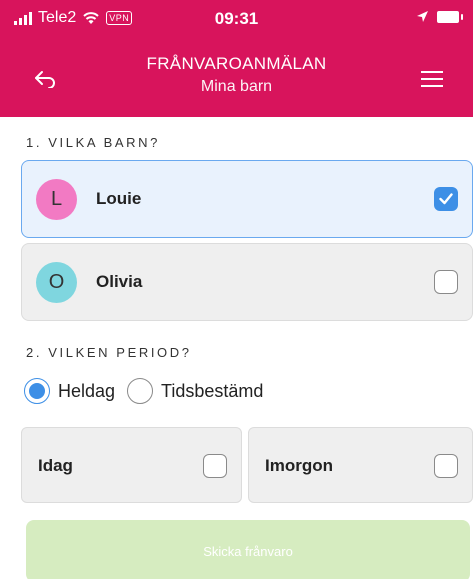 This screenshot has height=579, width=473. I want to click on radio-heldag, so click(37, 391).